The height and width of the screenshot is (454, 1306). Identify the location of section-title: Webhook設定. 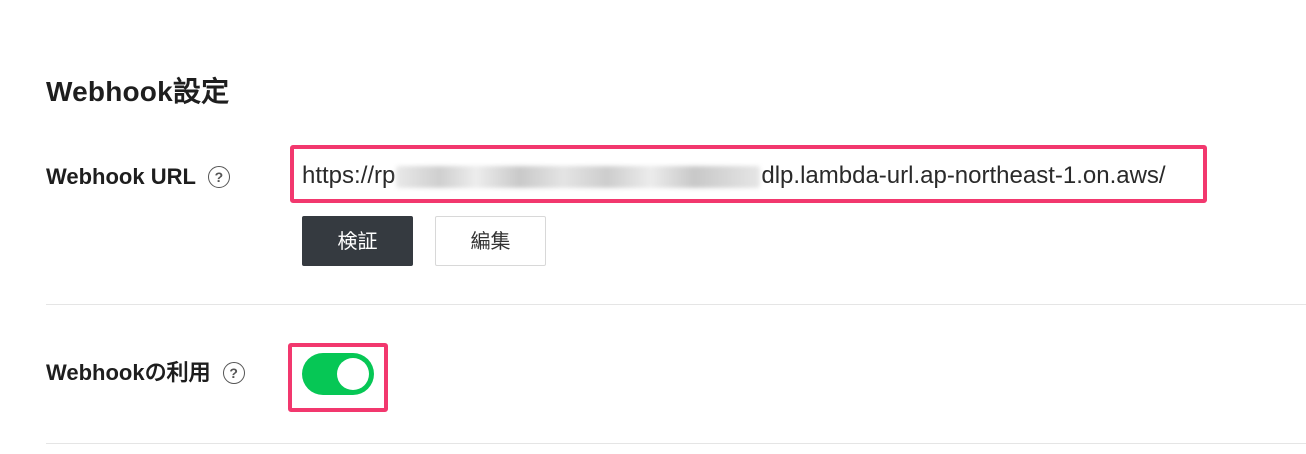
(138, 91).